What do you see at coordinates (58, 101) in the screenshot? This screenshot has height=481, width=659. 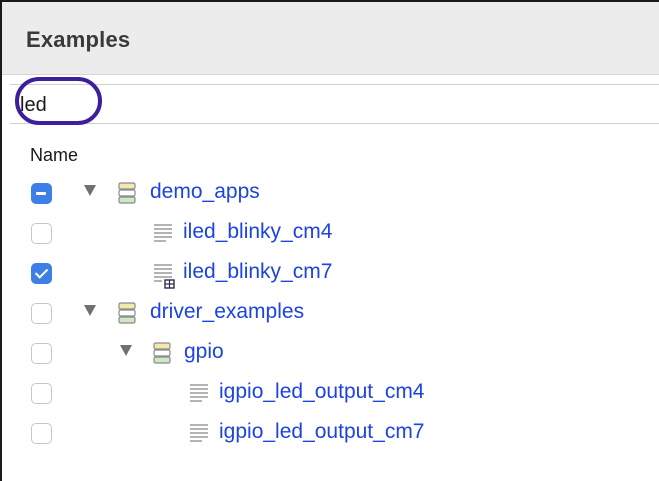 I see `search-highlight-ring` at bounding box center [58, 101].